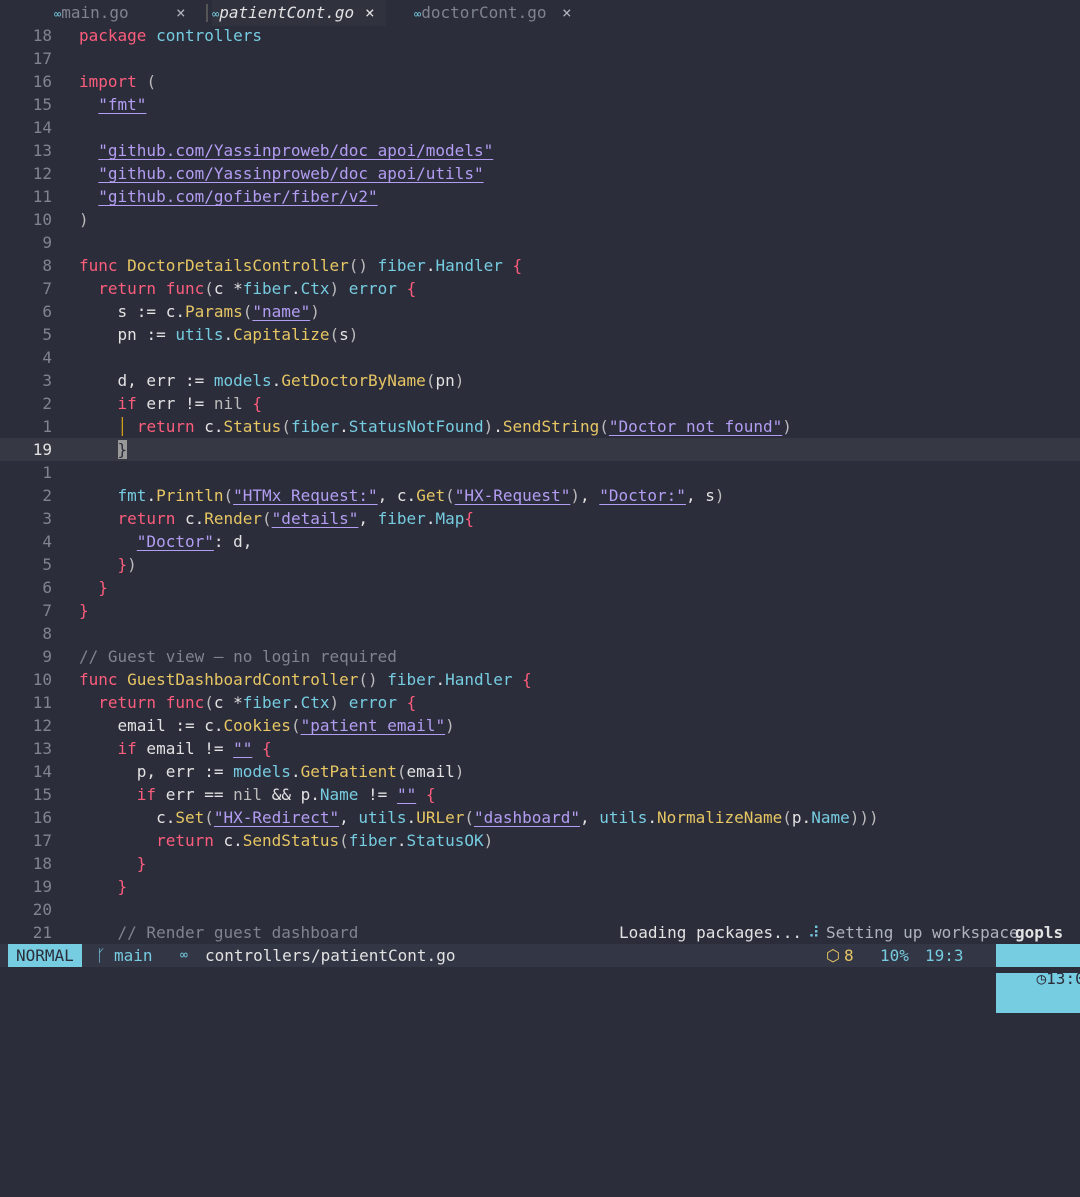  What do you see at coordinates (325, 840) in the screenshot?
I see `code-text: return c.SendStatus(fiber.StatusOK)` at bounding box center [325, 840].